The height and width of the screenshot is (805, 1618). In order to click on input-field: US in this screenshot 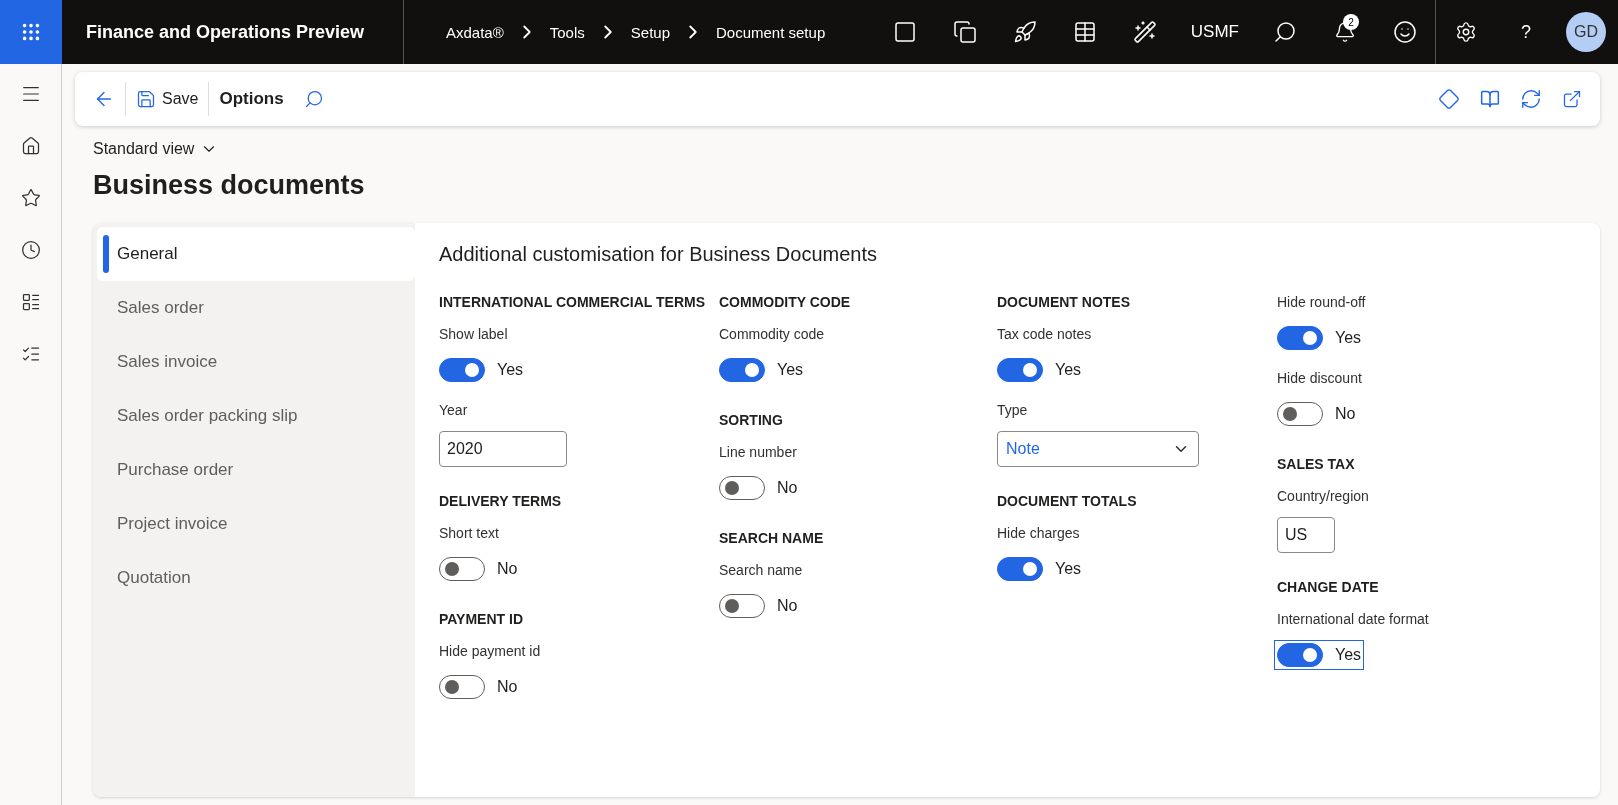, I will do `click(1306, 535)`.